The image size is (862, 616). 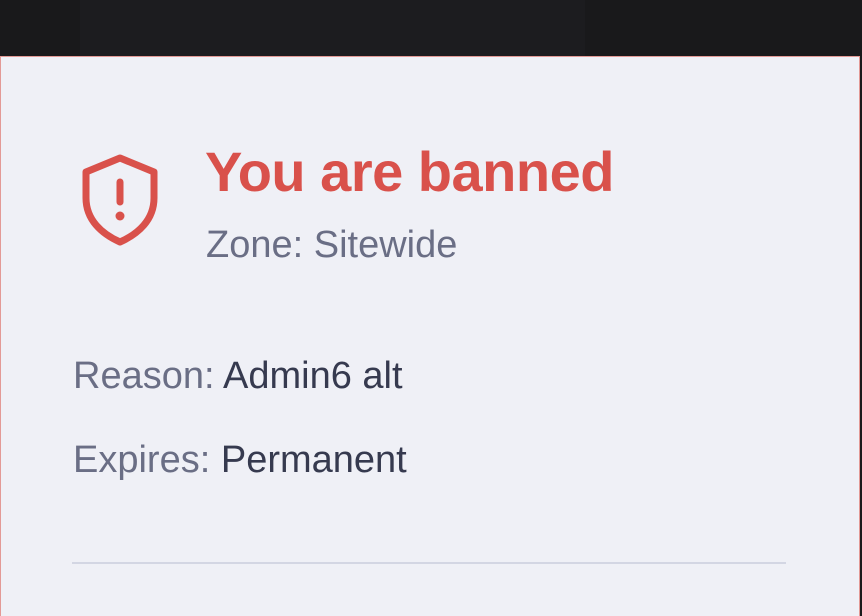 I want to click on ban-zone: Zone: Sitewide, so click(x=331, y=245).